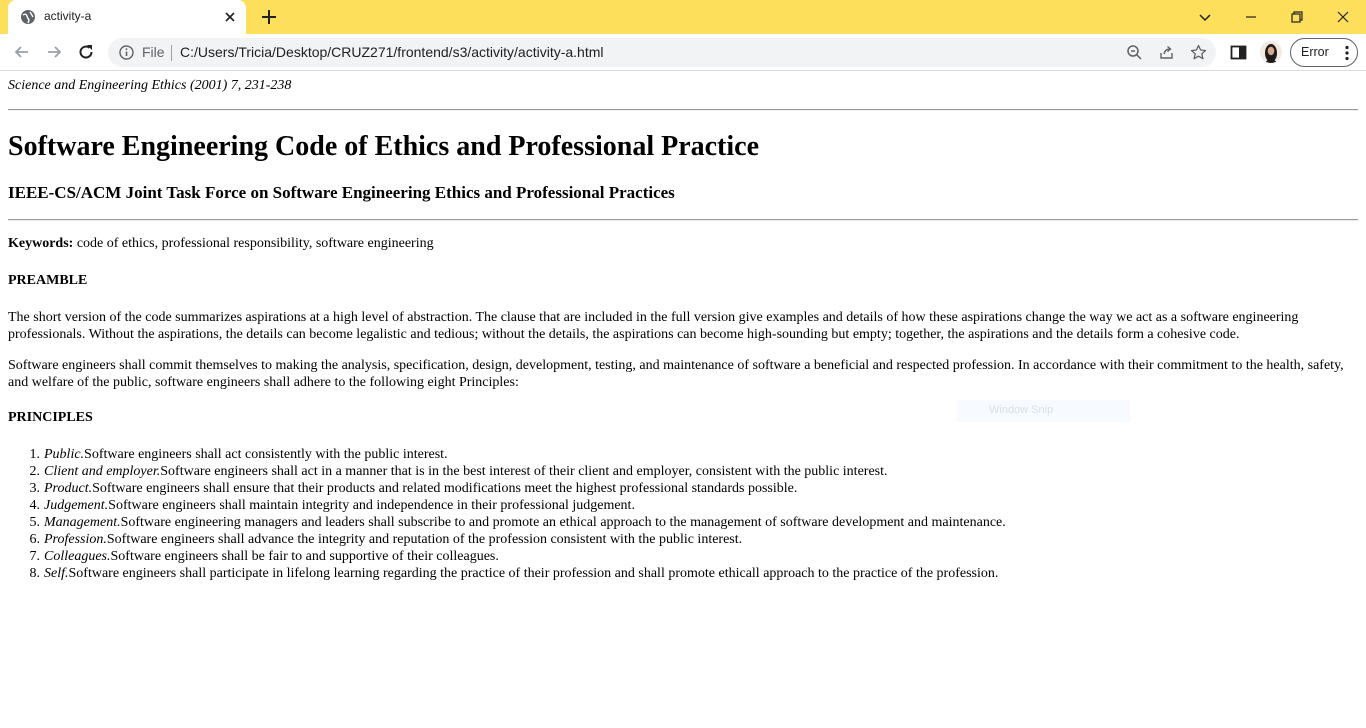 The image size is (1366, 728). Describe the element at coordinates (171, 53) in the screenshot. I see `address-divider` at that location.